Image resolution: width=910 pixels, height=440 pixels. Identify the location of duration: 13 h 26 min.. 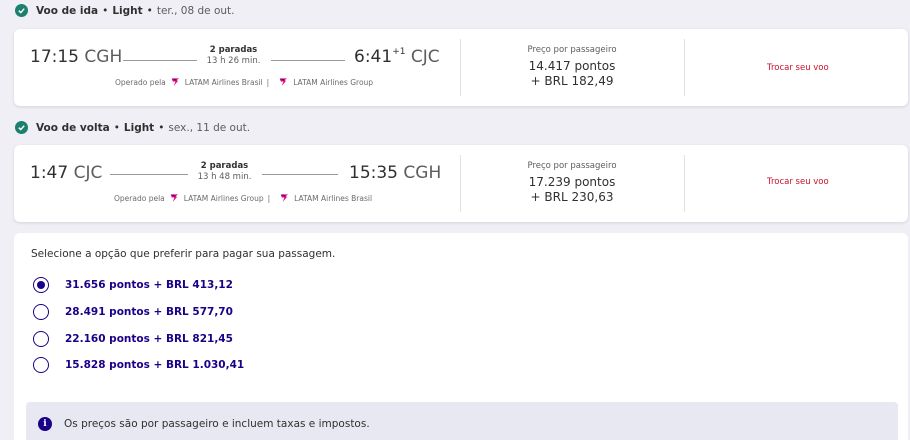
(233, 61).